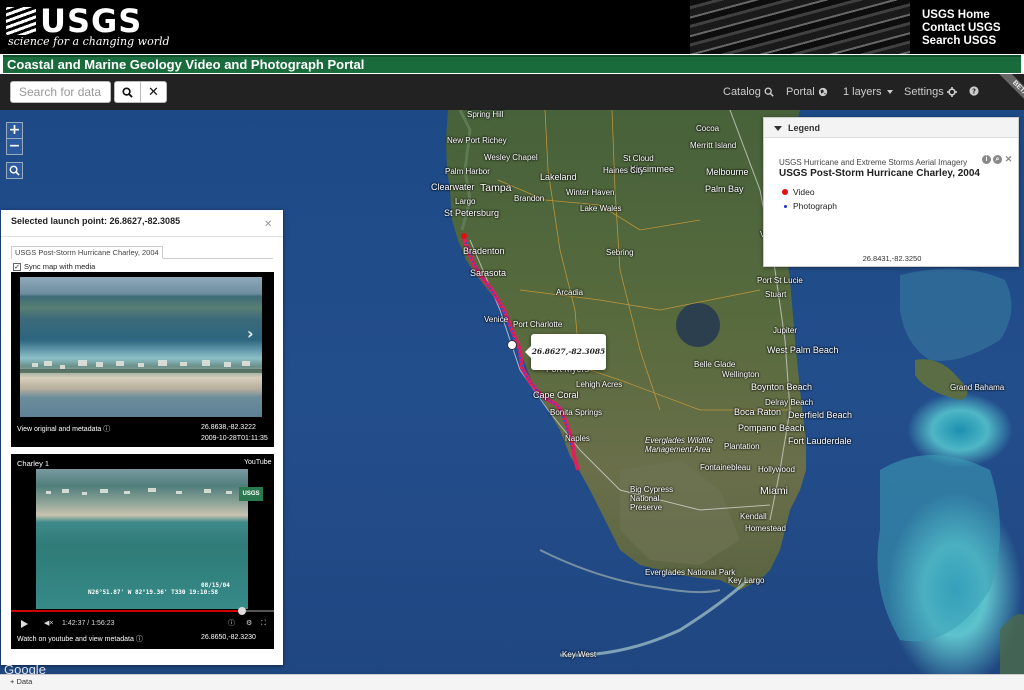  I want to click on lake-okeechobee, so click(698, 325).